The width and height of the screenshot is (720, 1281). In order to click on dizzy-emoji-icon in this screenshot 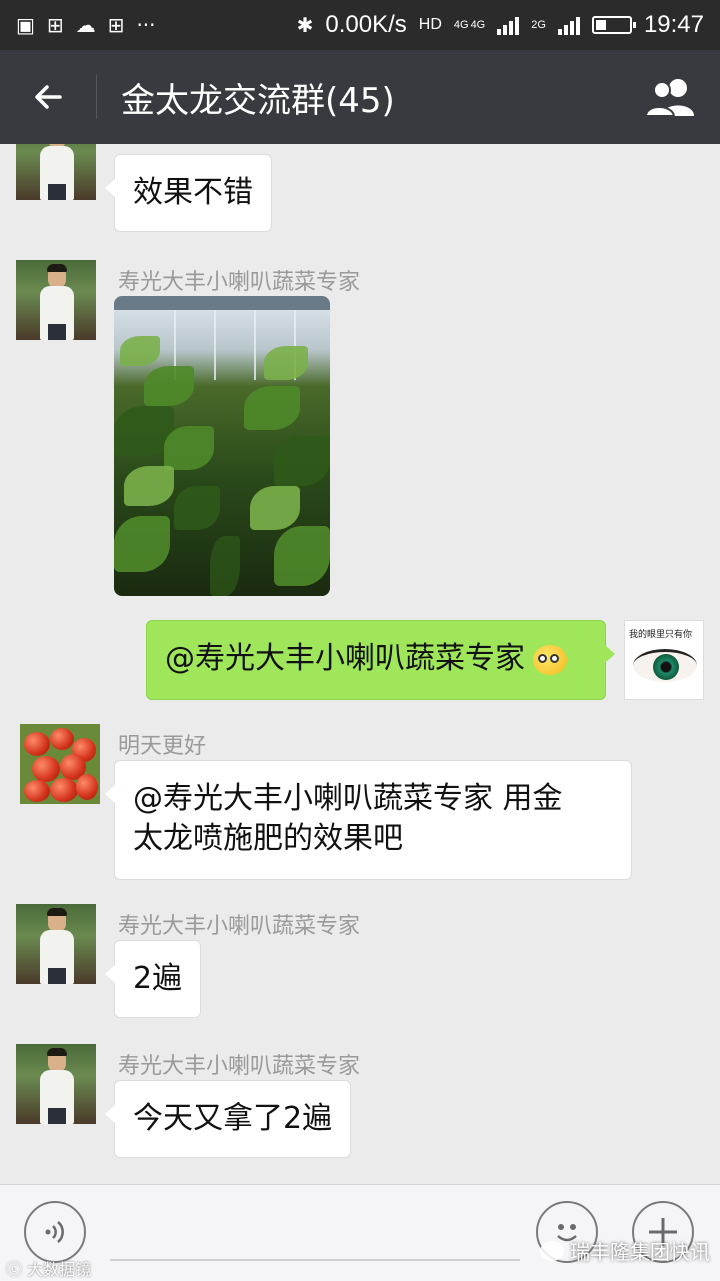, I will do `click(550, 659)`.